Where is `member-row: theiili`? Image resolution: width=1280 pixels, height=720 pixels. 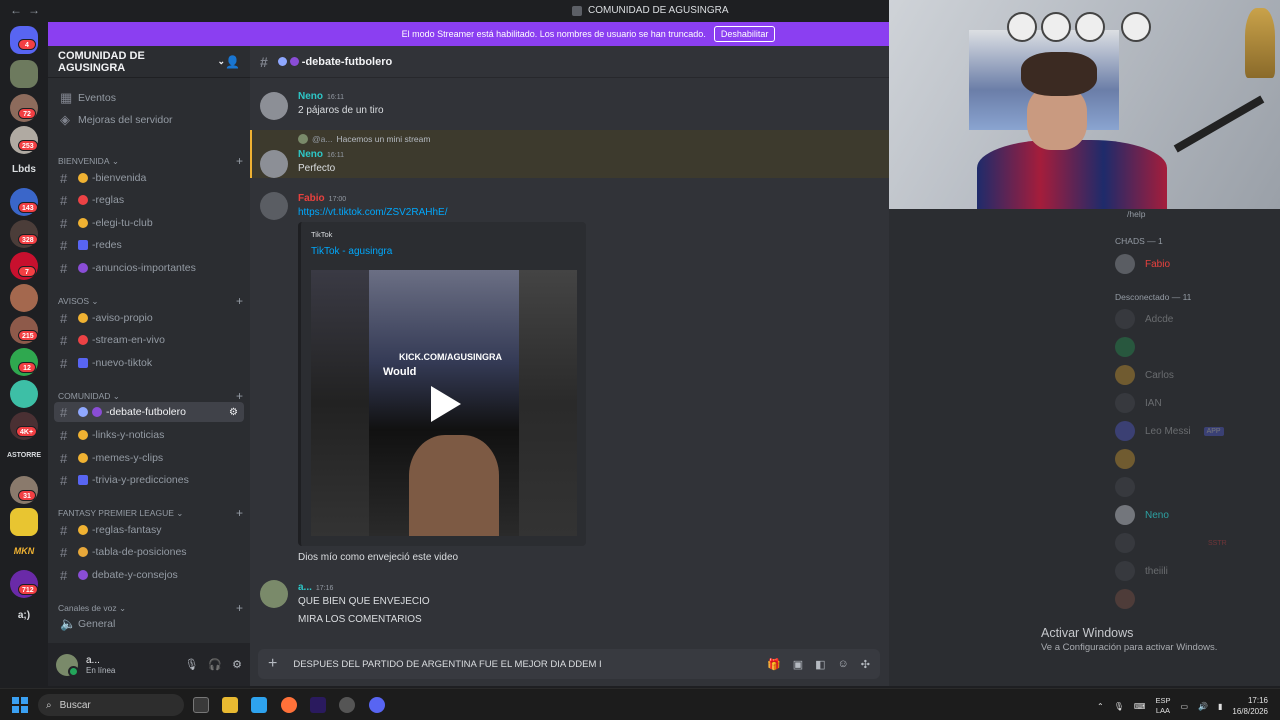
member-row: theiili is located at coordinates (1141, 571).